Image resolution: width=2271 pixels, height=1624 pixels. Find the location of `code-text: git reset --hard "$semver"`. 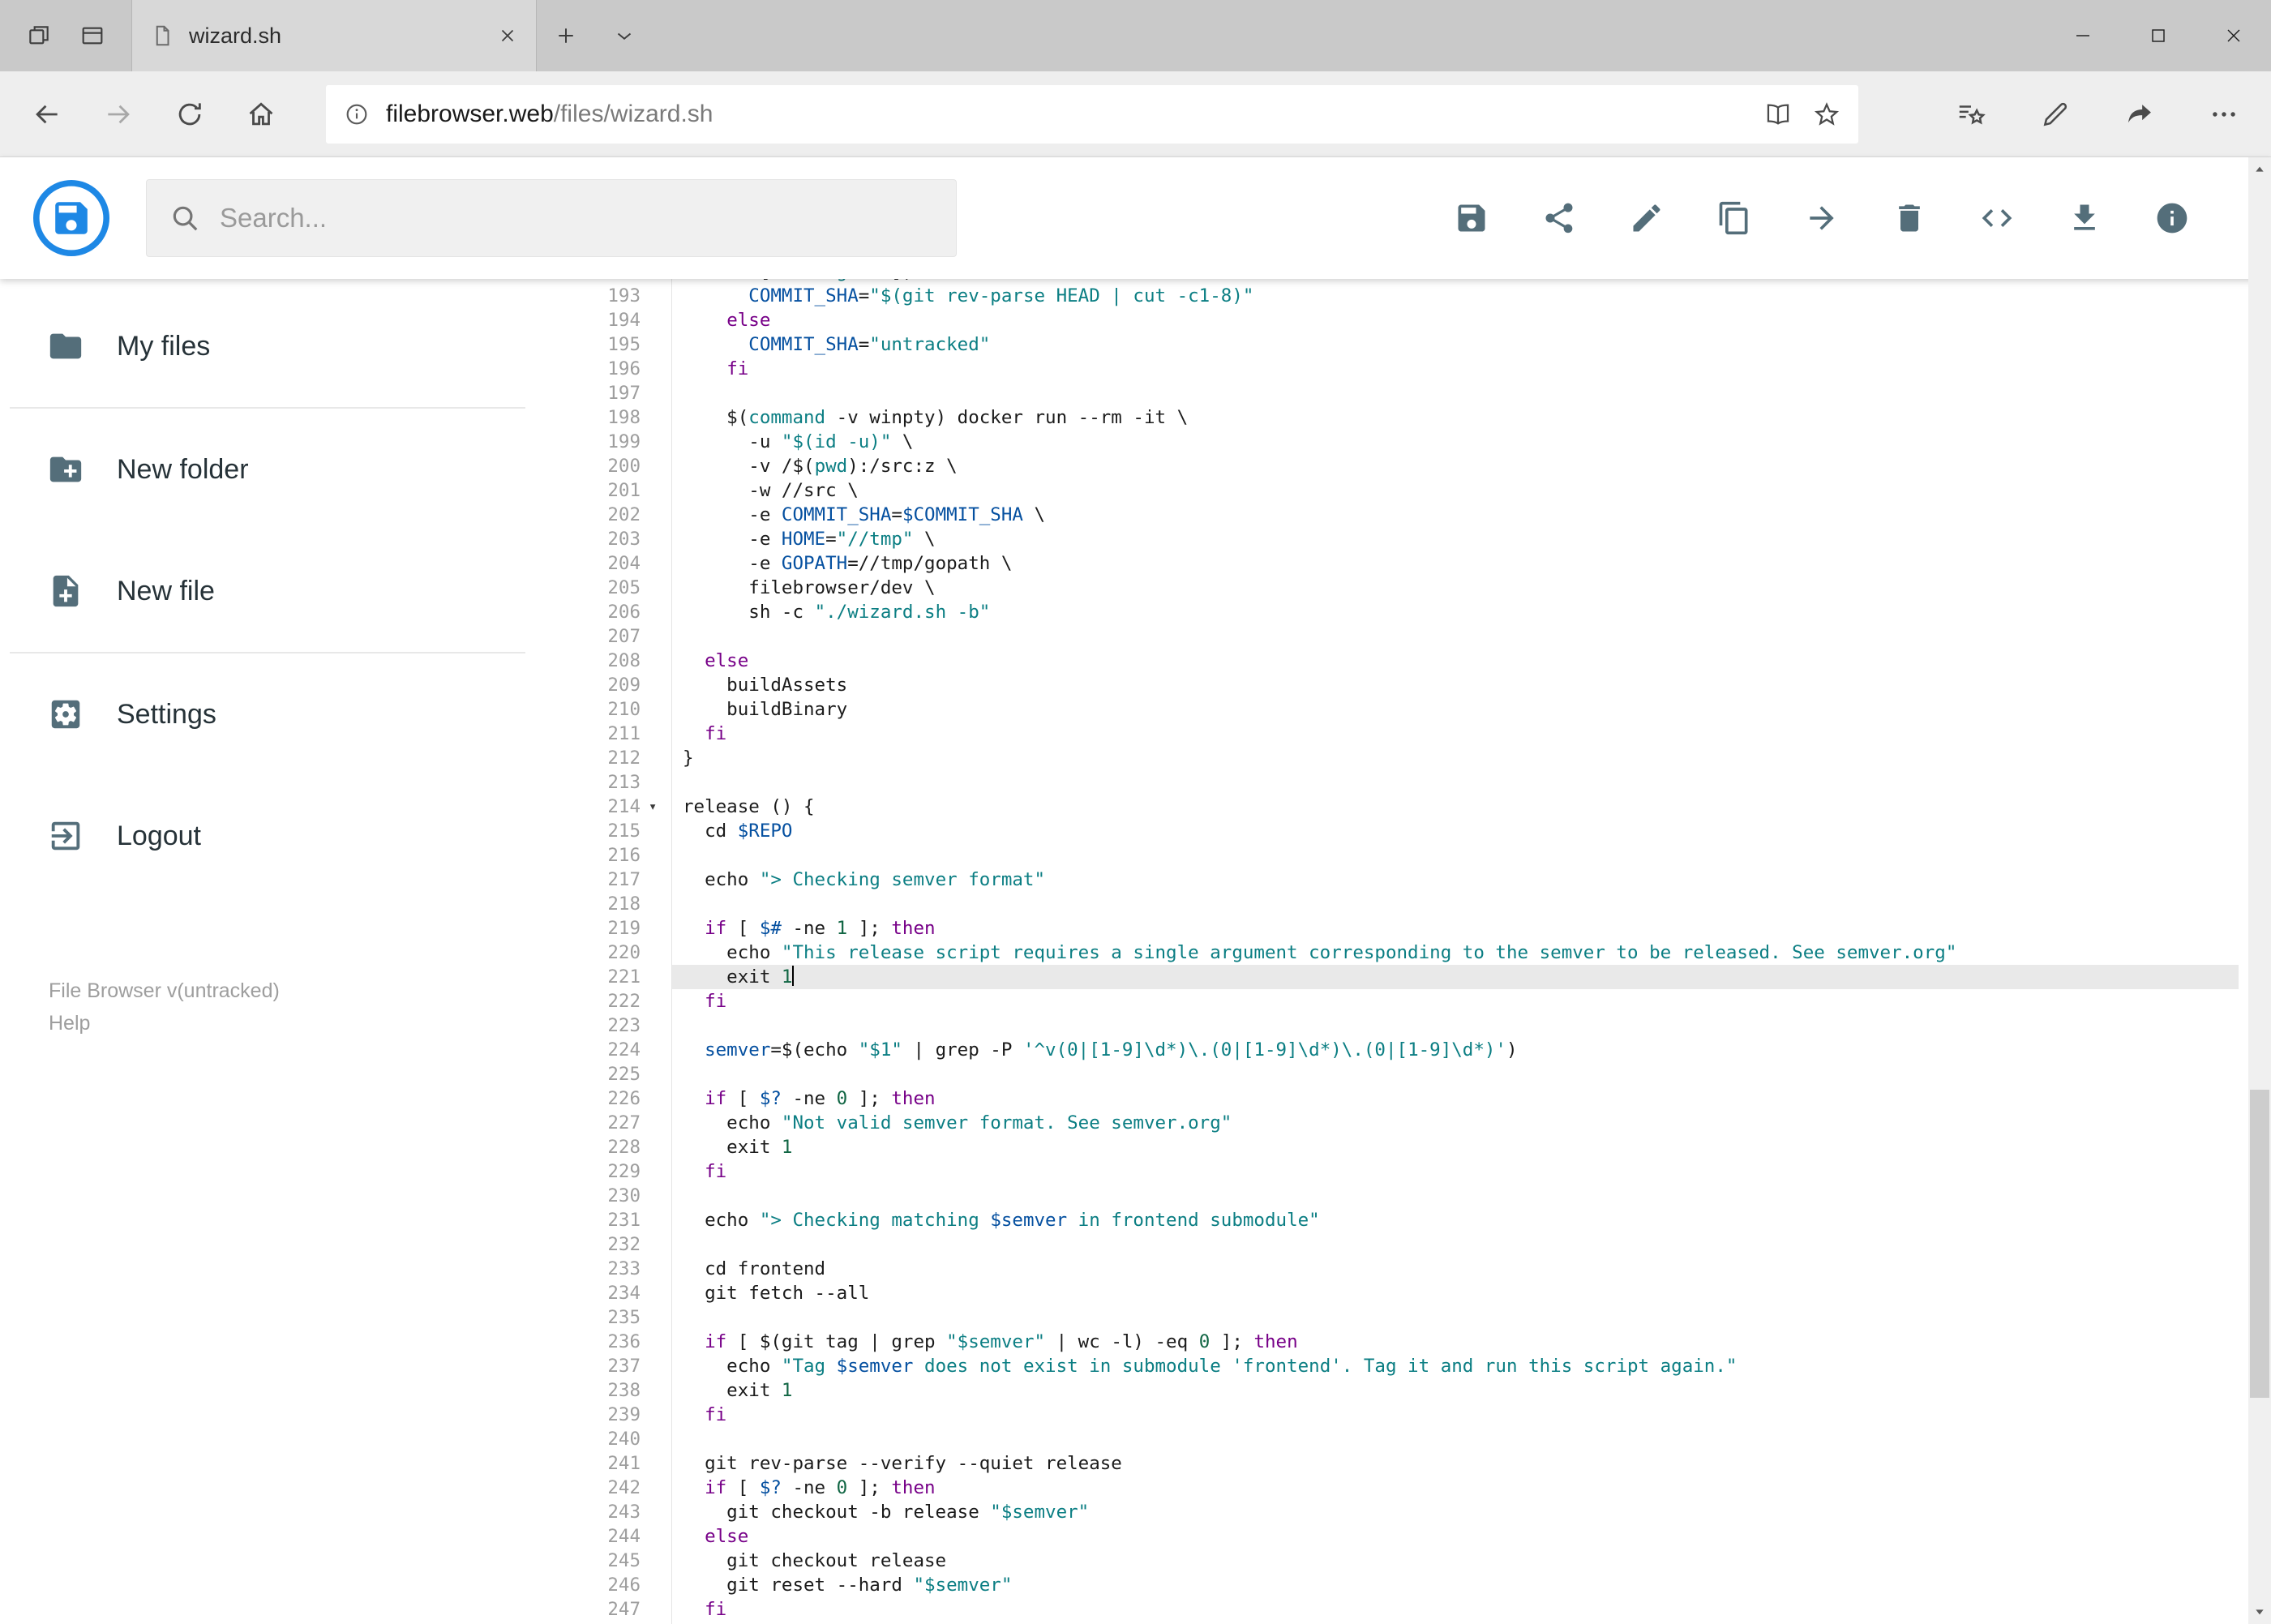

code-text: git reset --hard "$semver" is located at coordinates (1455, 1585).